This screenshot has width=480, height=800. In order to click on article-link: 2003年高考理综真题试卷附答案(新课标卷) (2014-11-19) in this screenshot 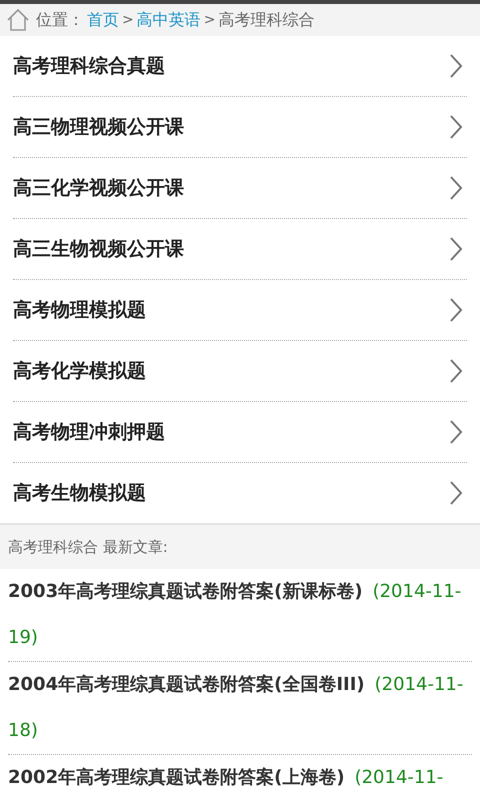, I will do `click(240, 615)`.